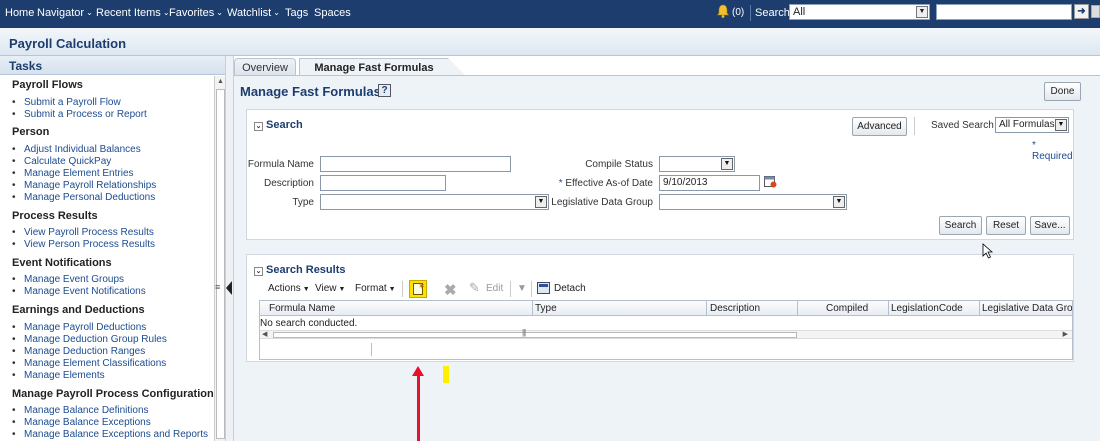  I want to click on tab-overview: Overview, so click(265, 67).